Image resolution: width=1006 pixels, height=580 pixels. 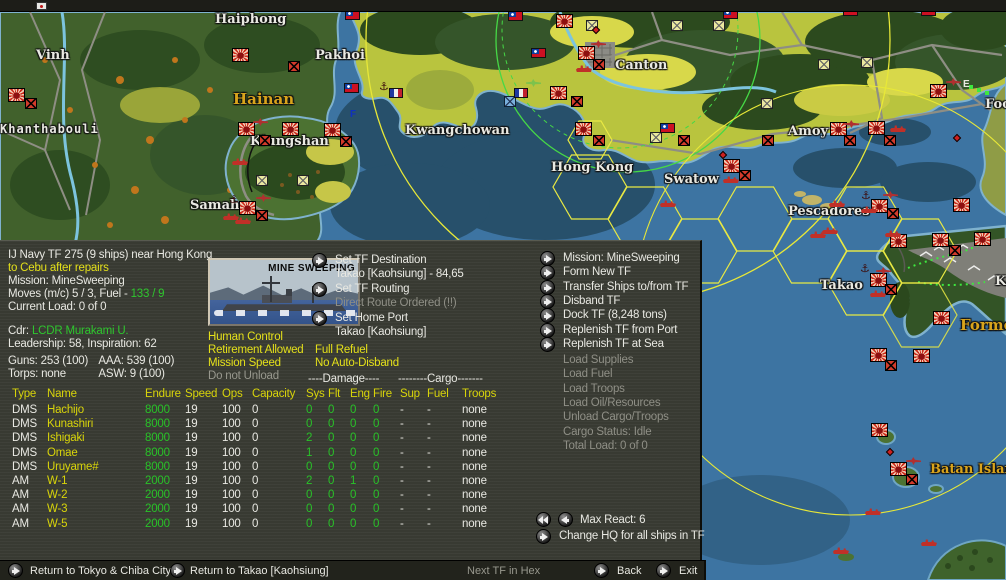 I want to click on table-row: AM W-5 2000 19 100 0 0 0 0 0 - - none, so click(x=260, y=525).